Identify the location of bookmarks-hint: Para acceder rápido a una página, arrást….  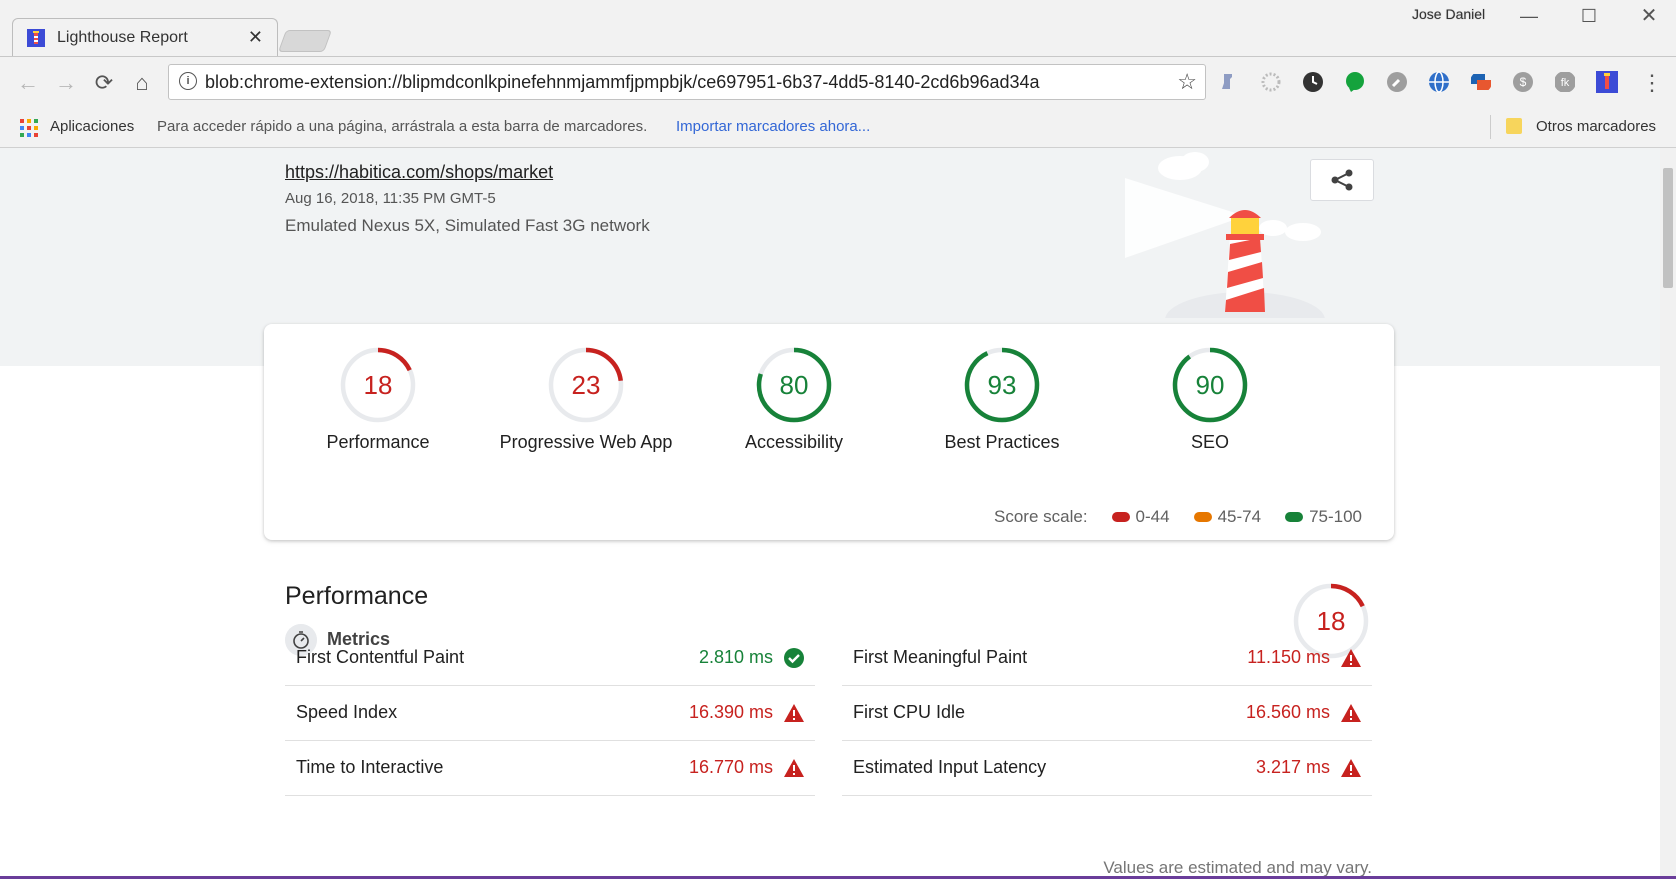
(402, 126).